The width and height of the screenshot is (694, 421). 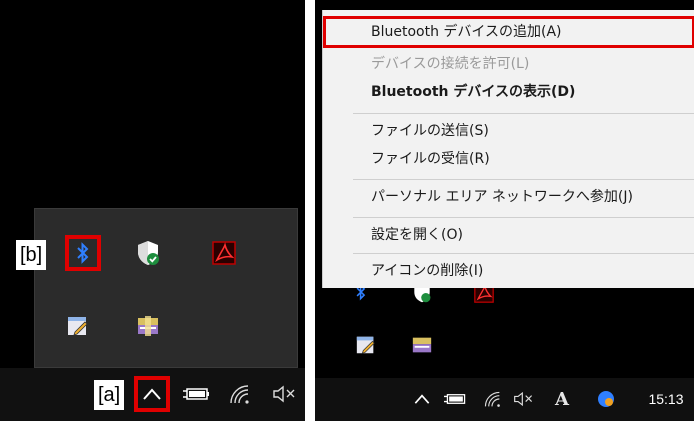 What do you see at coordinates (508, 32) in the screenshot?
I see `menu-item-add-bluetooth-device: Bluetooth デバイスの追加(A)` at bounding box center [508, 32].